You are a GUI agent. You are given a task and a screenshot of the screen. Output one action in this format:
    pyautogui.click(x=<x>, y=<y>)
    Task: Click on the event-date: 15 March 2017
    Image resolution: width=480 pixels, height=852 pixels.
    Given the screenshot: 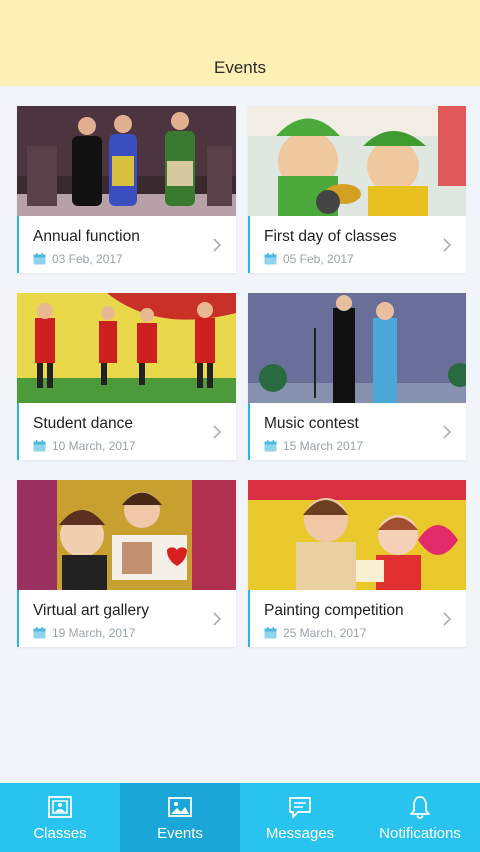 What is the action you would take?
    pyautogui.click(x=313, y=446)
    